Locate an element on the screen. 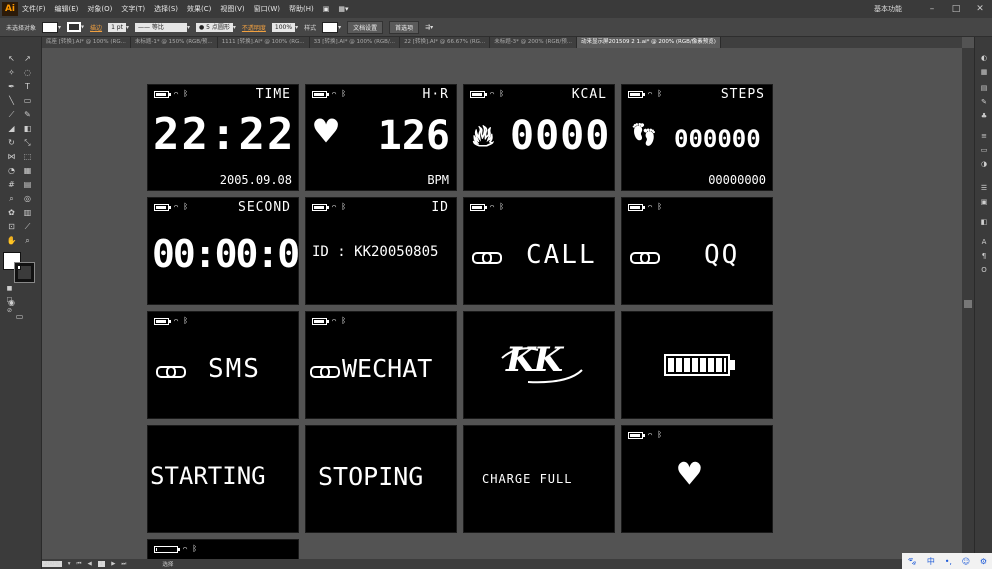 The height and width of the screenshot is (569, 992). artboard-number-field: 1 is located at coordinates (101, 564).